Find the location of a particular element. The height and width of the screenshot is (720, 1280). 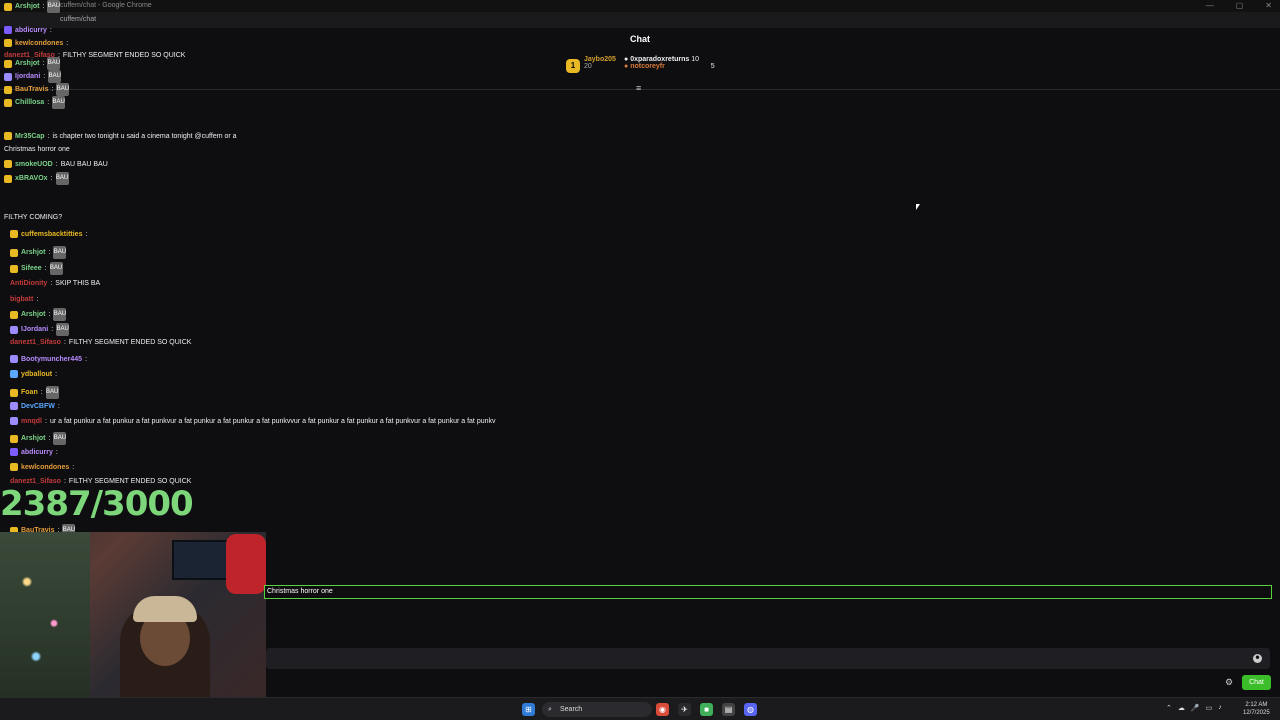

chat-message: DevCBFW: is located at coordinates (35, 406).